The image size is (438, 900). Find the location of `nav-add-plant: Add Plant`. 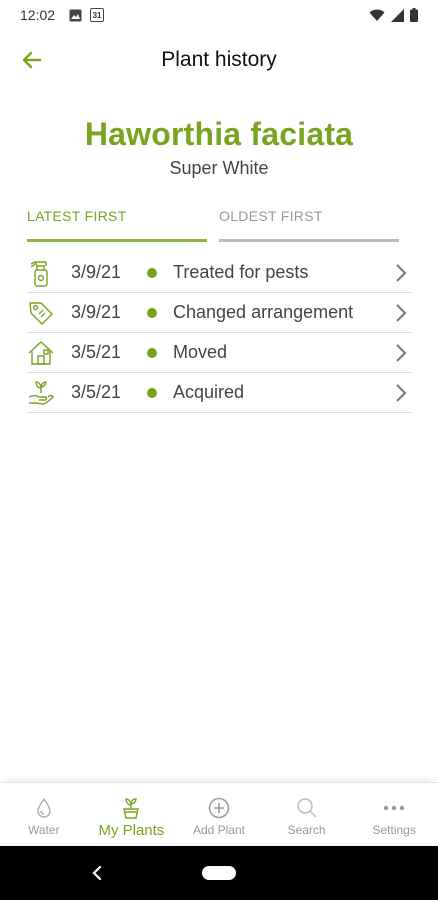

nav-add-plant: Add Plant is located at coordinates (219, 814).